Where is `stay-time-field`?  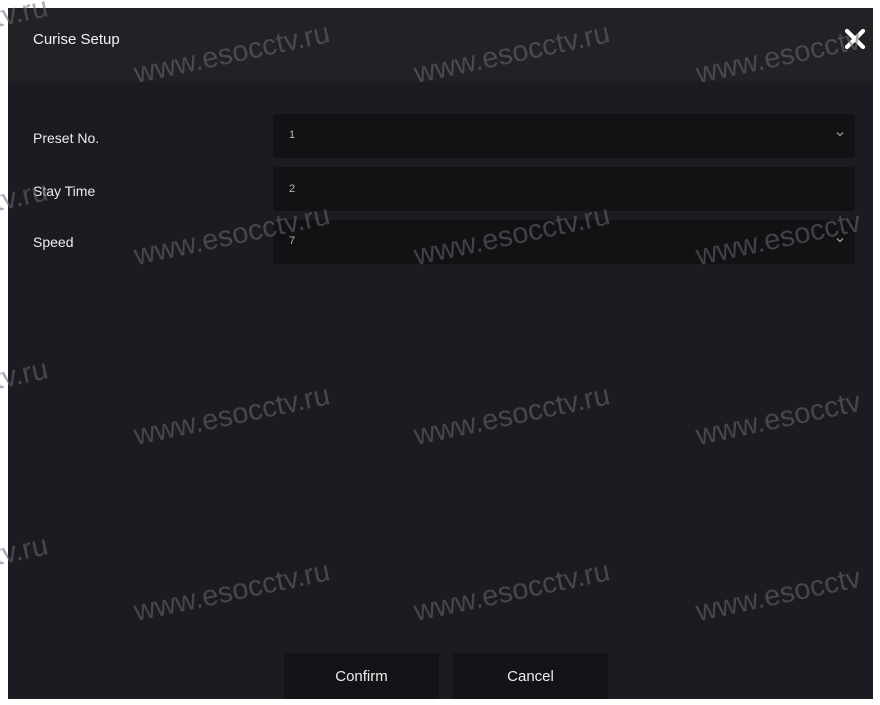
stay-time-field is located at coordinates (564, 189).